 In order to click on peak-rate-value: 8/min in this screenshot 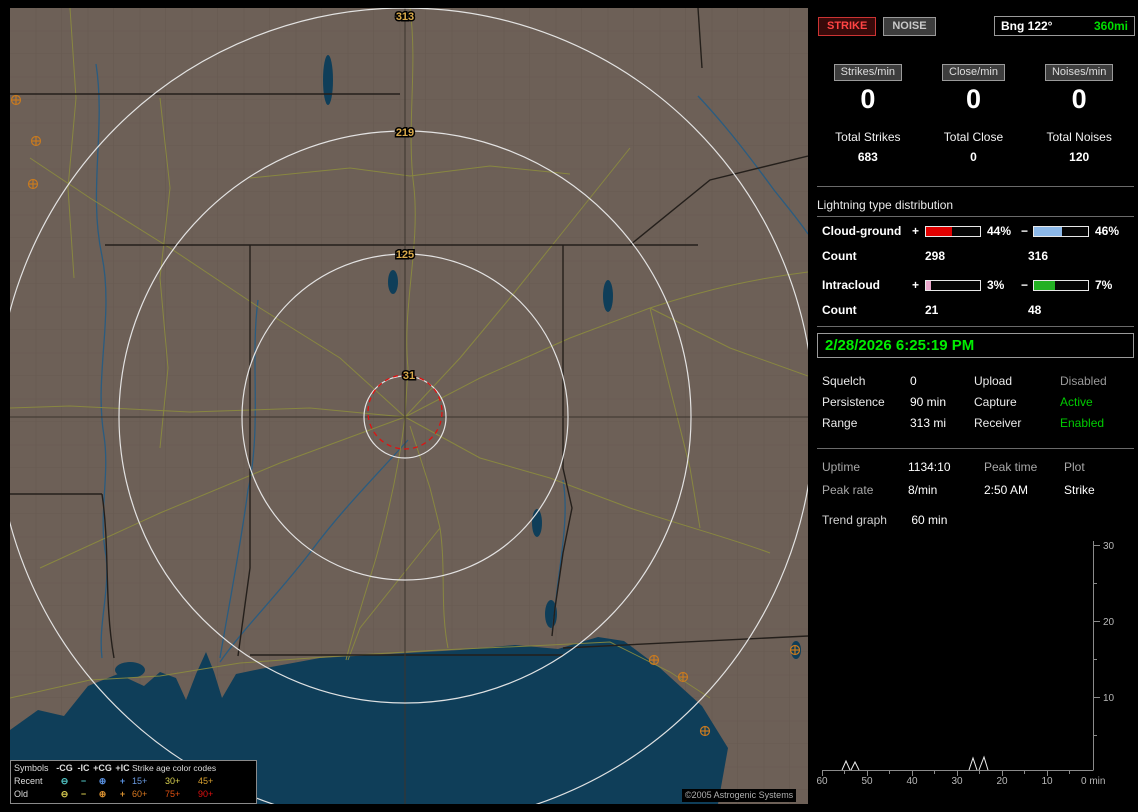, I will do `click(923, 490)`.